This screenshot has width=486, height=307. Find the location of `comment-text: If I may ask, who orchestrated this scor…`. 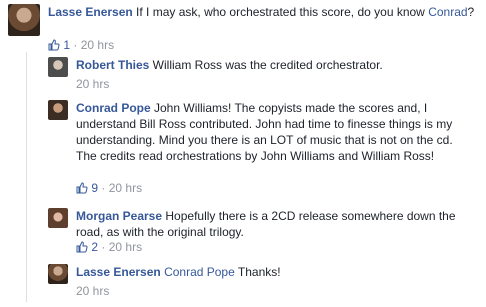

comment-text: If I may ask, who orchestrated this scor… is located at coordinates (280, 12).